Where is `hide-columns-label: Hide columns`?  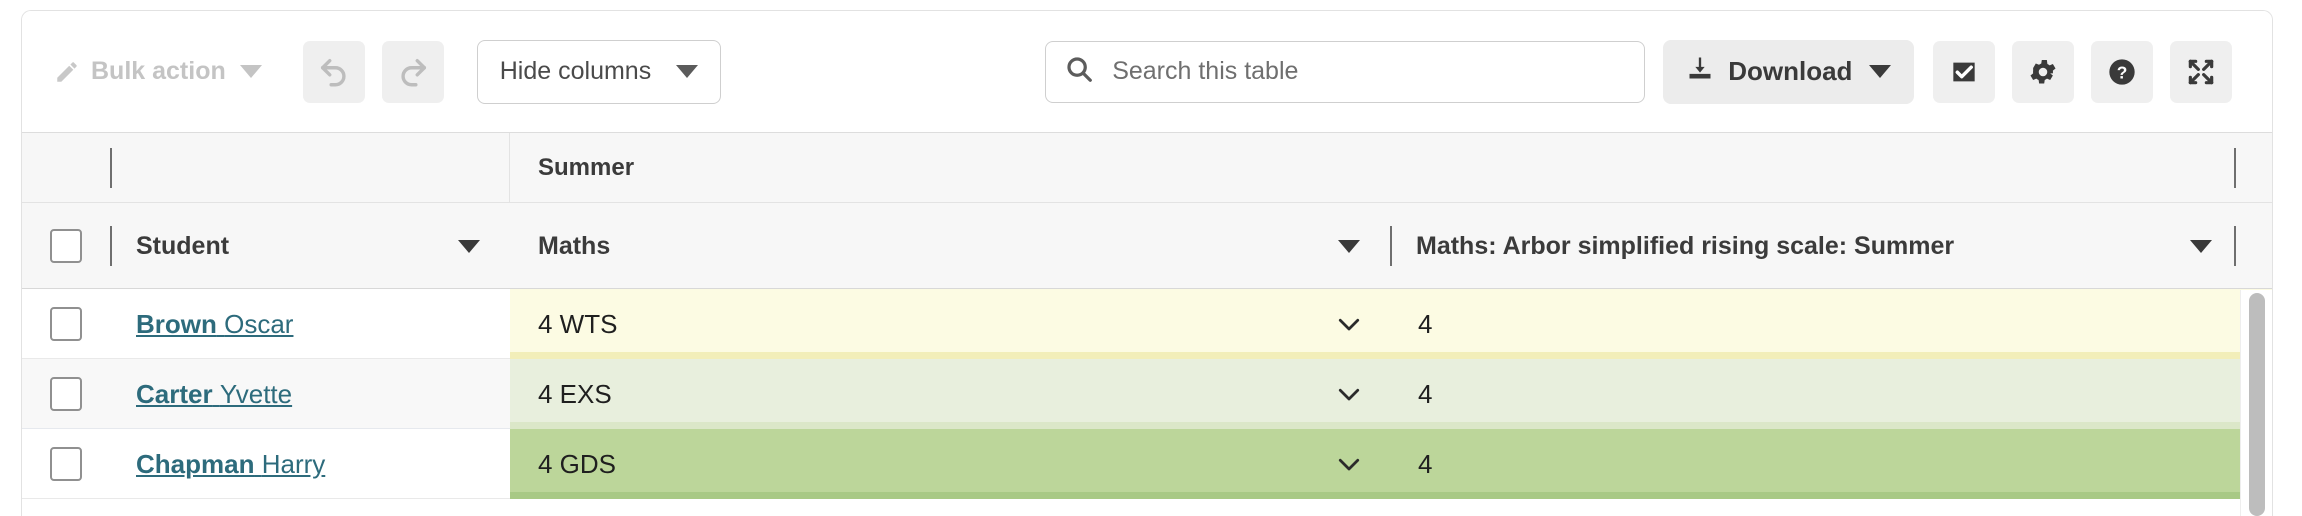
hide-columns-label: Hide columns is located at coordinates (575, 71).